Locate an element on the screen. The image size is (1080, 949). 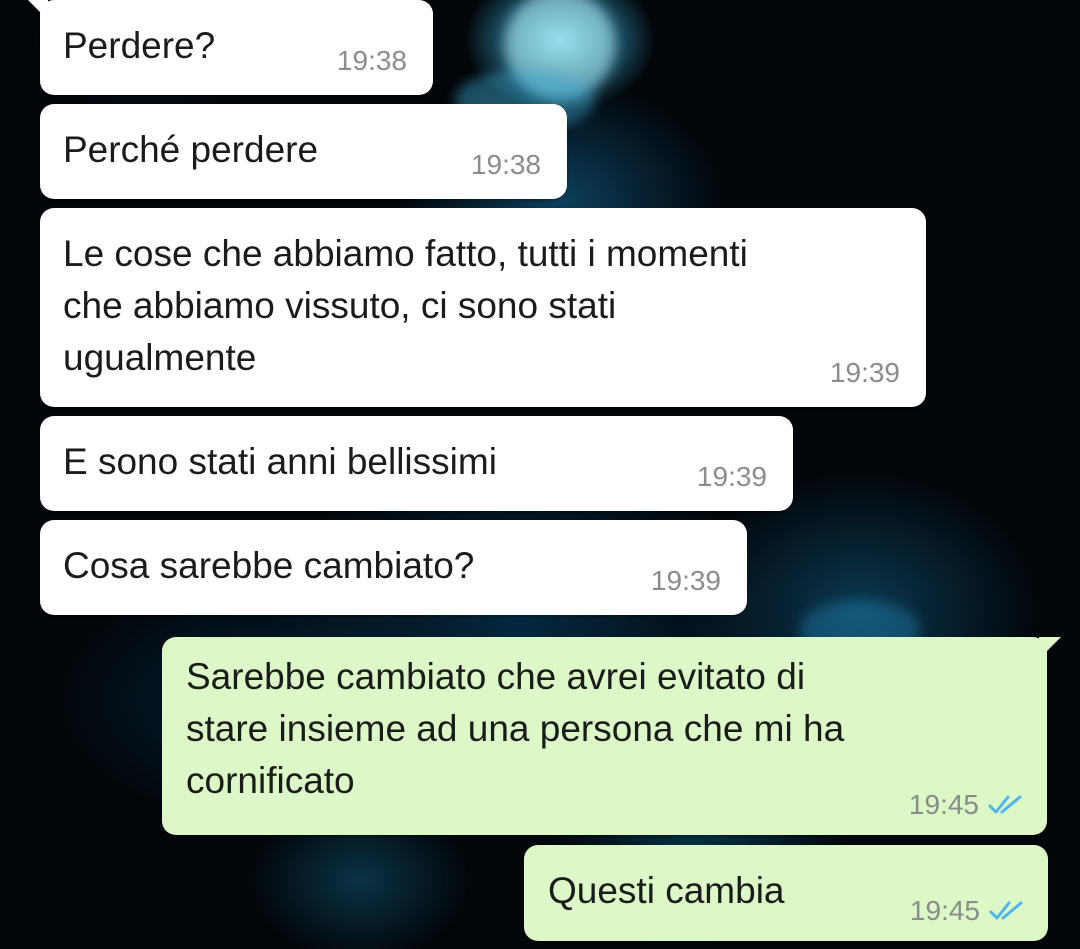
message-text: E sono stati anni bellissimi is located at coordinates (280, 461).